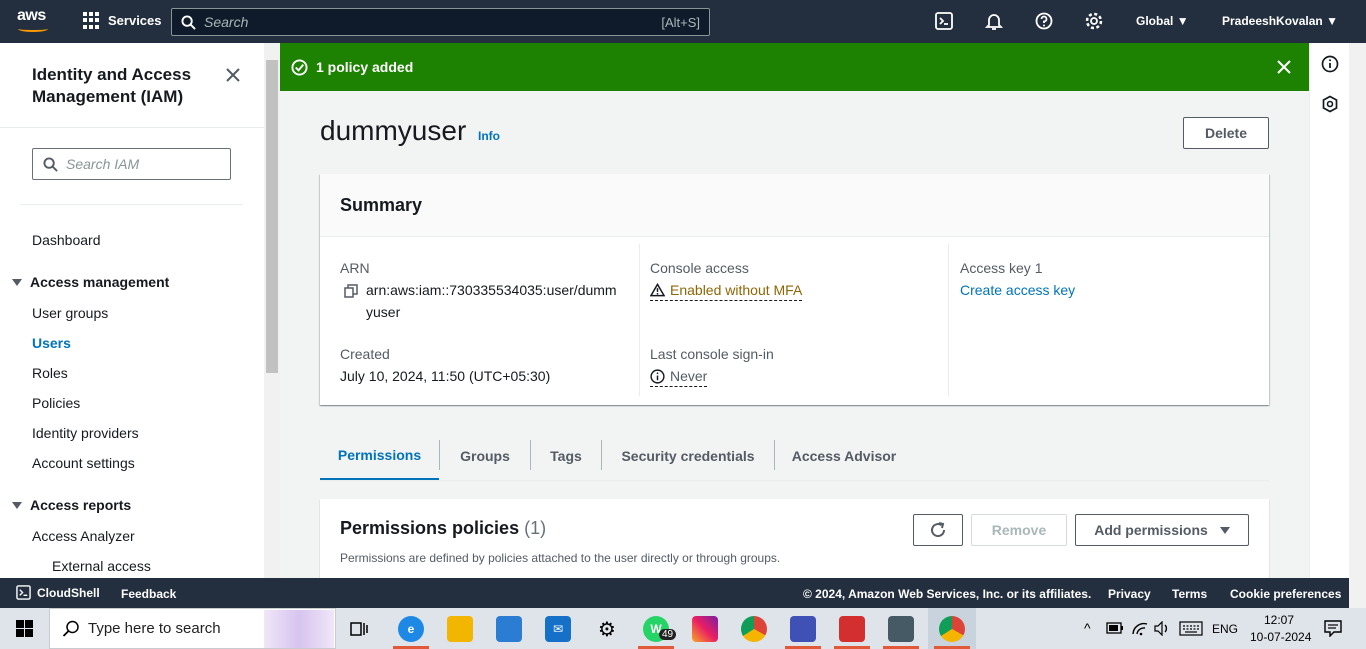  I want to click on add-permissions-label: Add permissions, so click(1151, 530).